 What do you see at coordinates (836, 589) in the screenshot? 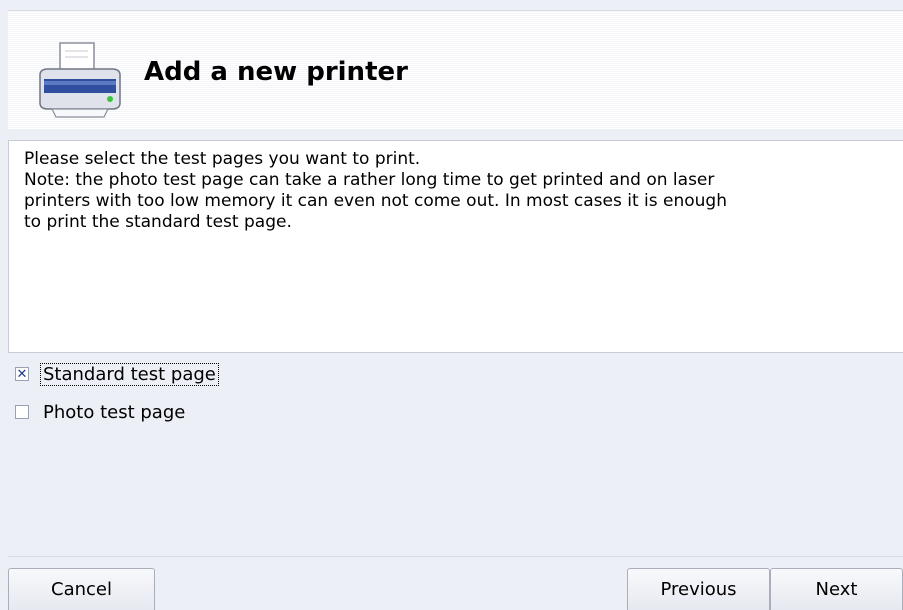
I see `next-button: Next` at bounding box center [836, 589].